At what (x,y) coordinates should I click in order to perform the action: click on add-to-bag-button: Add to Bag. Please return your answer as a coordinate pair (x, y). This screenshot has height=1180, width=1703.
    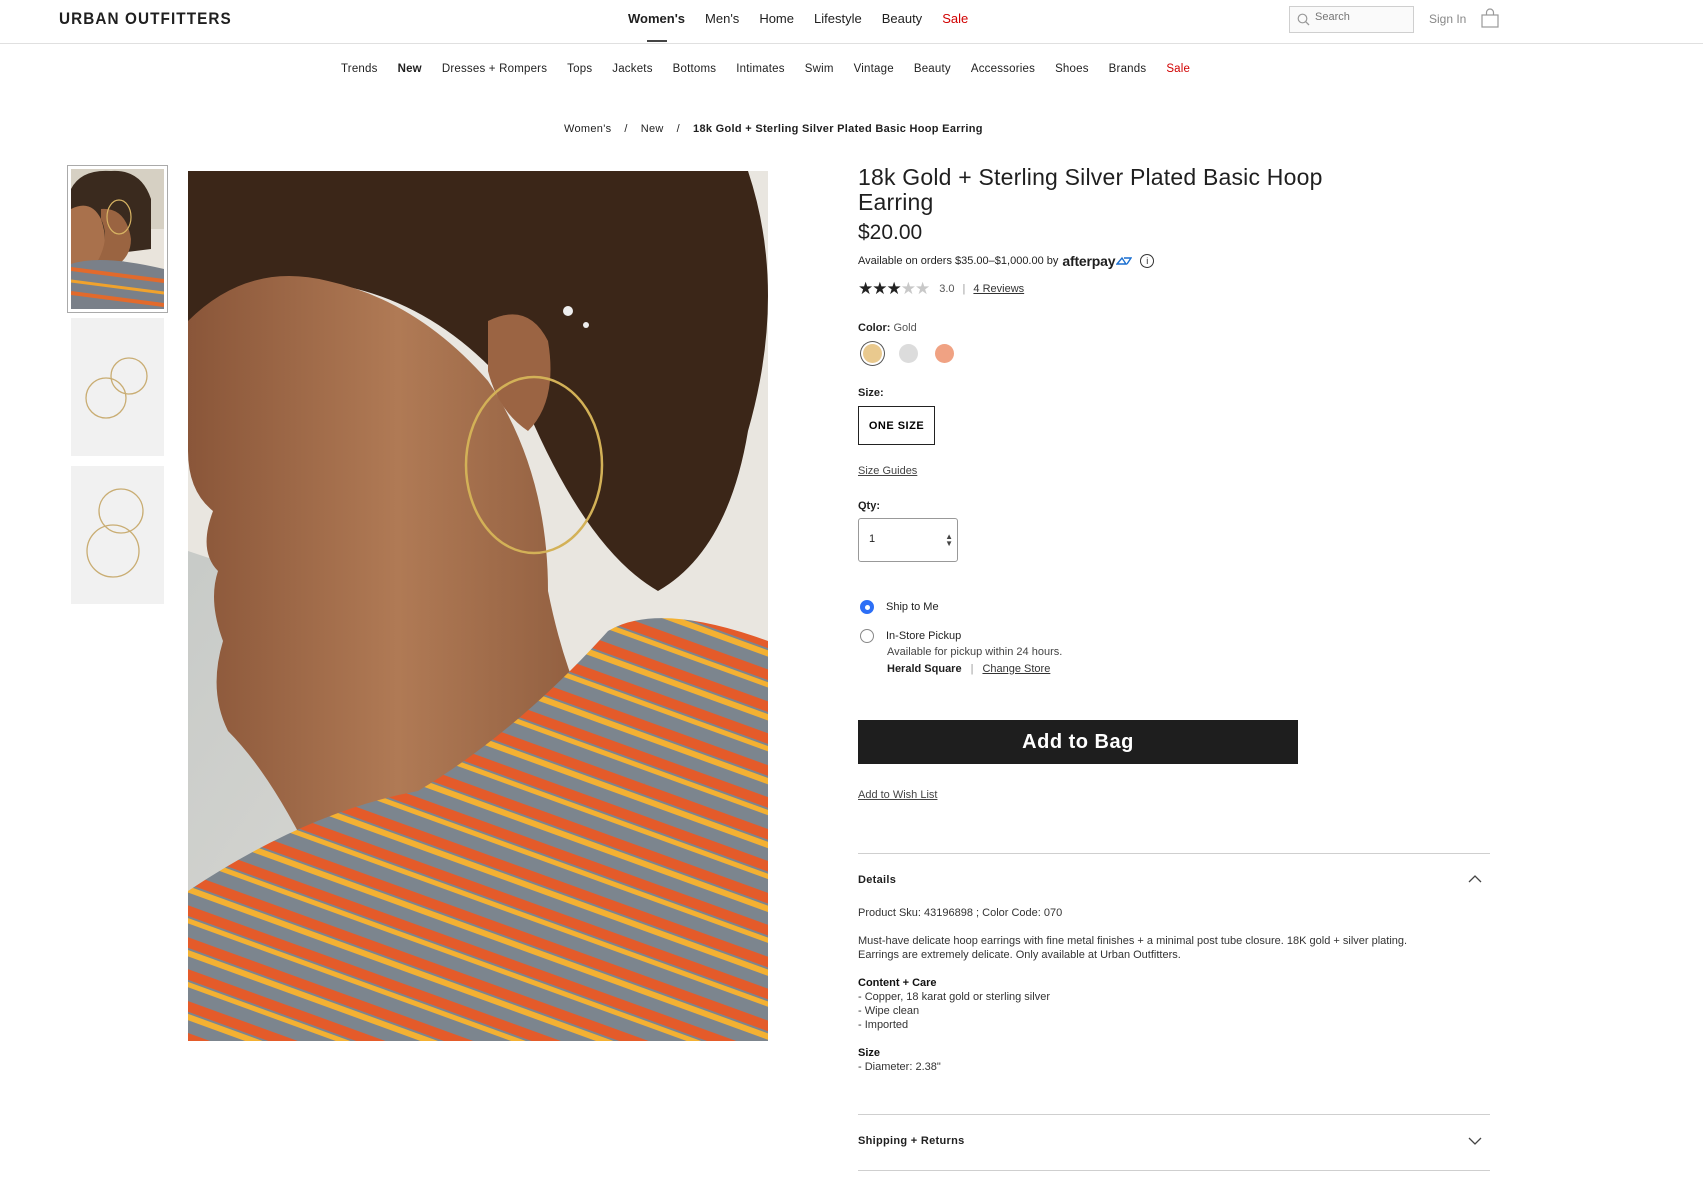
    Looking at the image, I should click on (1078, 742).